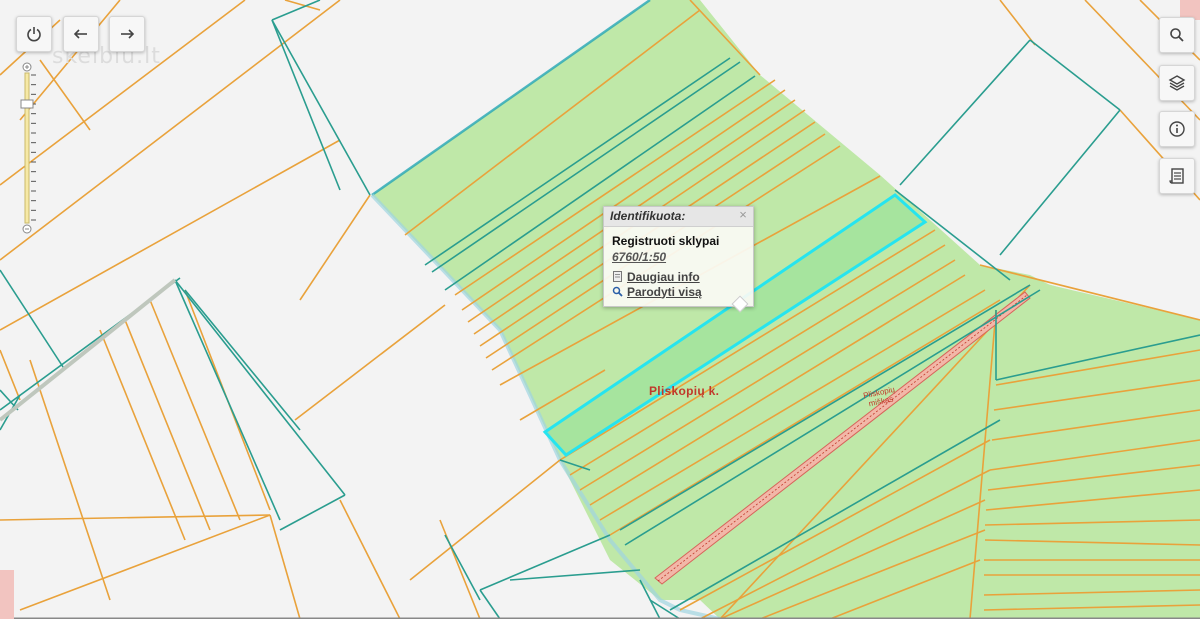 This screenshot has width=1200, height=619. I want to click on popup-header: Identifikuota:, so click(678, 217).